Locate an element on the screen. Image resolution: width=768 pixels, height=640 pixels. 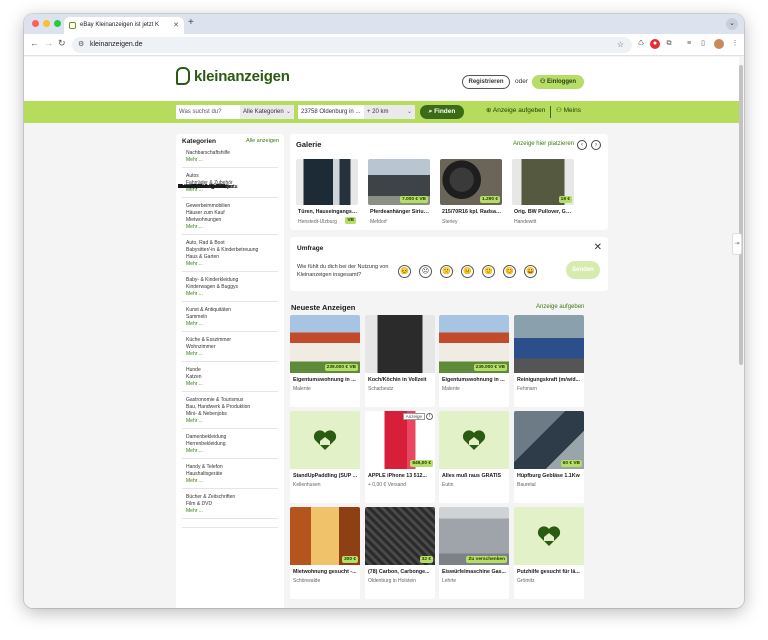
my-account-link: ⚇ Meins is located at coordinates (568, 110).